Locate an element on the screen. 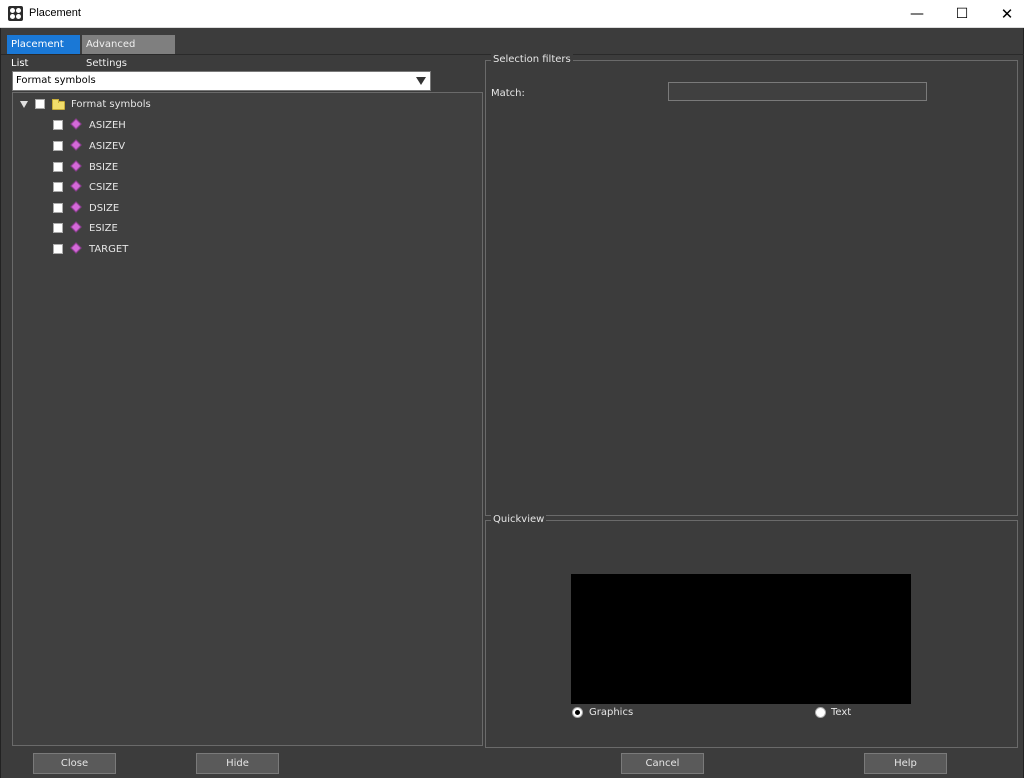 Image resolution: width=1024 pixels, height=778 pixels. quickview-title: Quickview is located at coordinates (519, 519).